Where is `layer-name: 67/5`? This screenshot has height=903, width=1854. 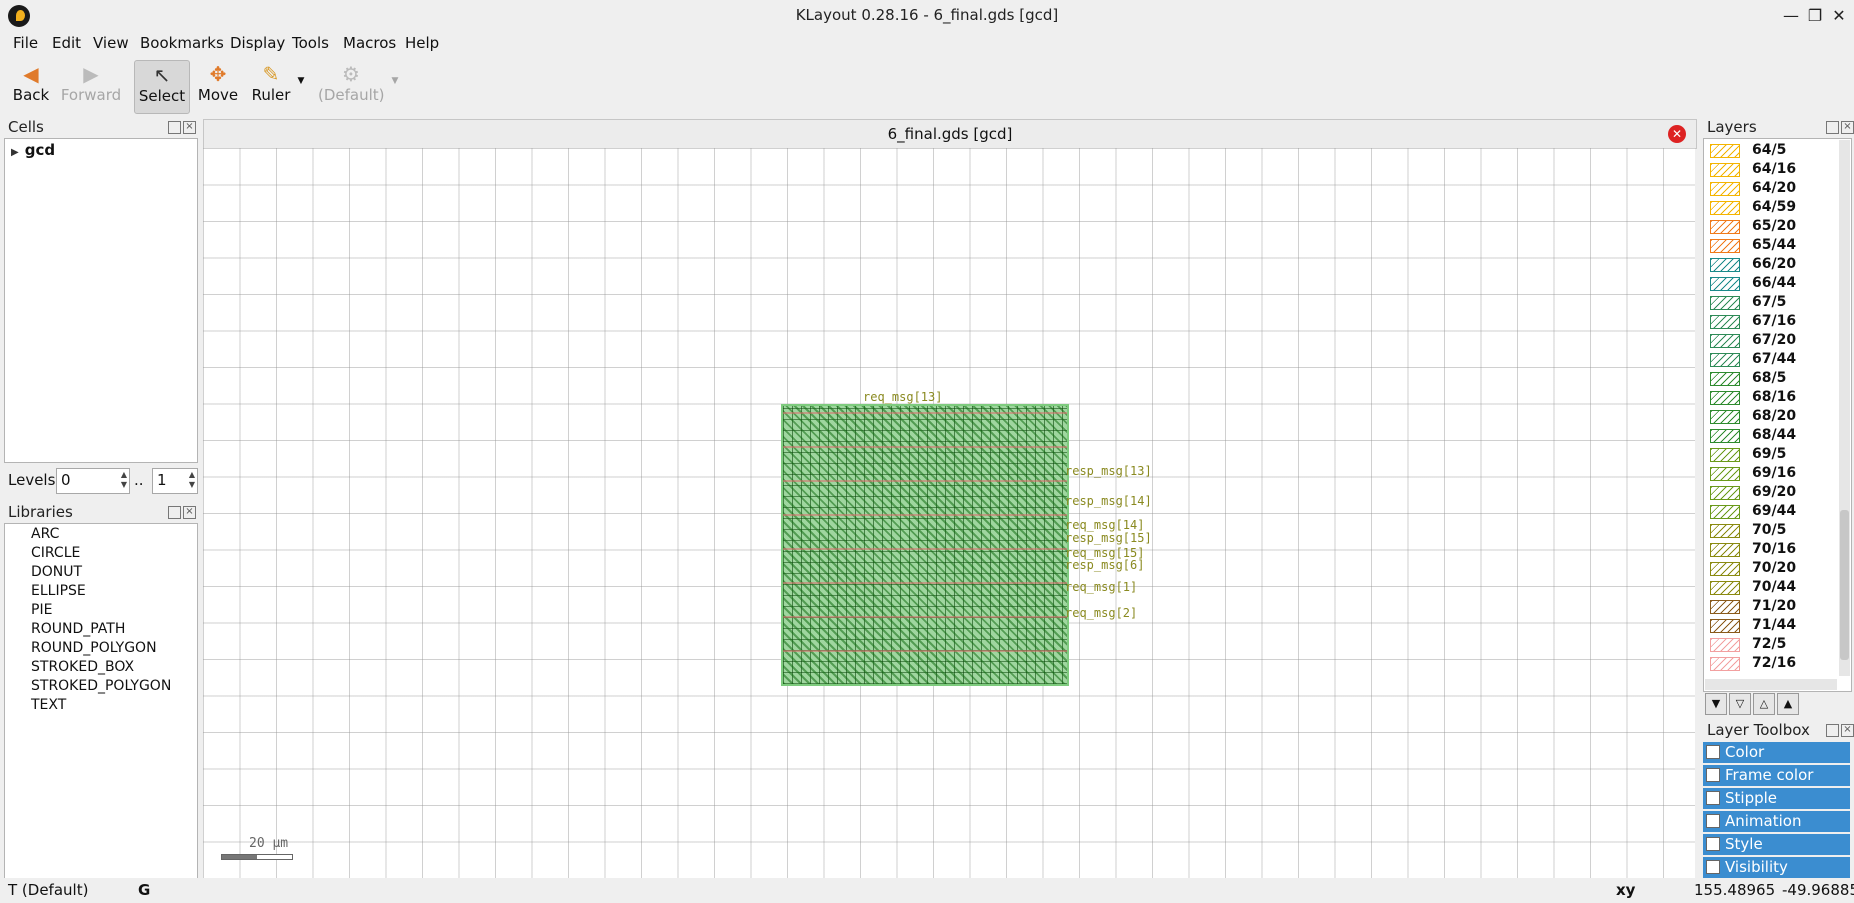
layer-name: 67/5 is located at coordinates (1769, 302).